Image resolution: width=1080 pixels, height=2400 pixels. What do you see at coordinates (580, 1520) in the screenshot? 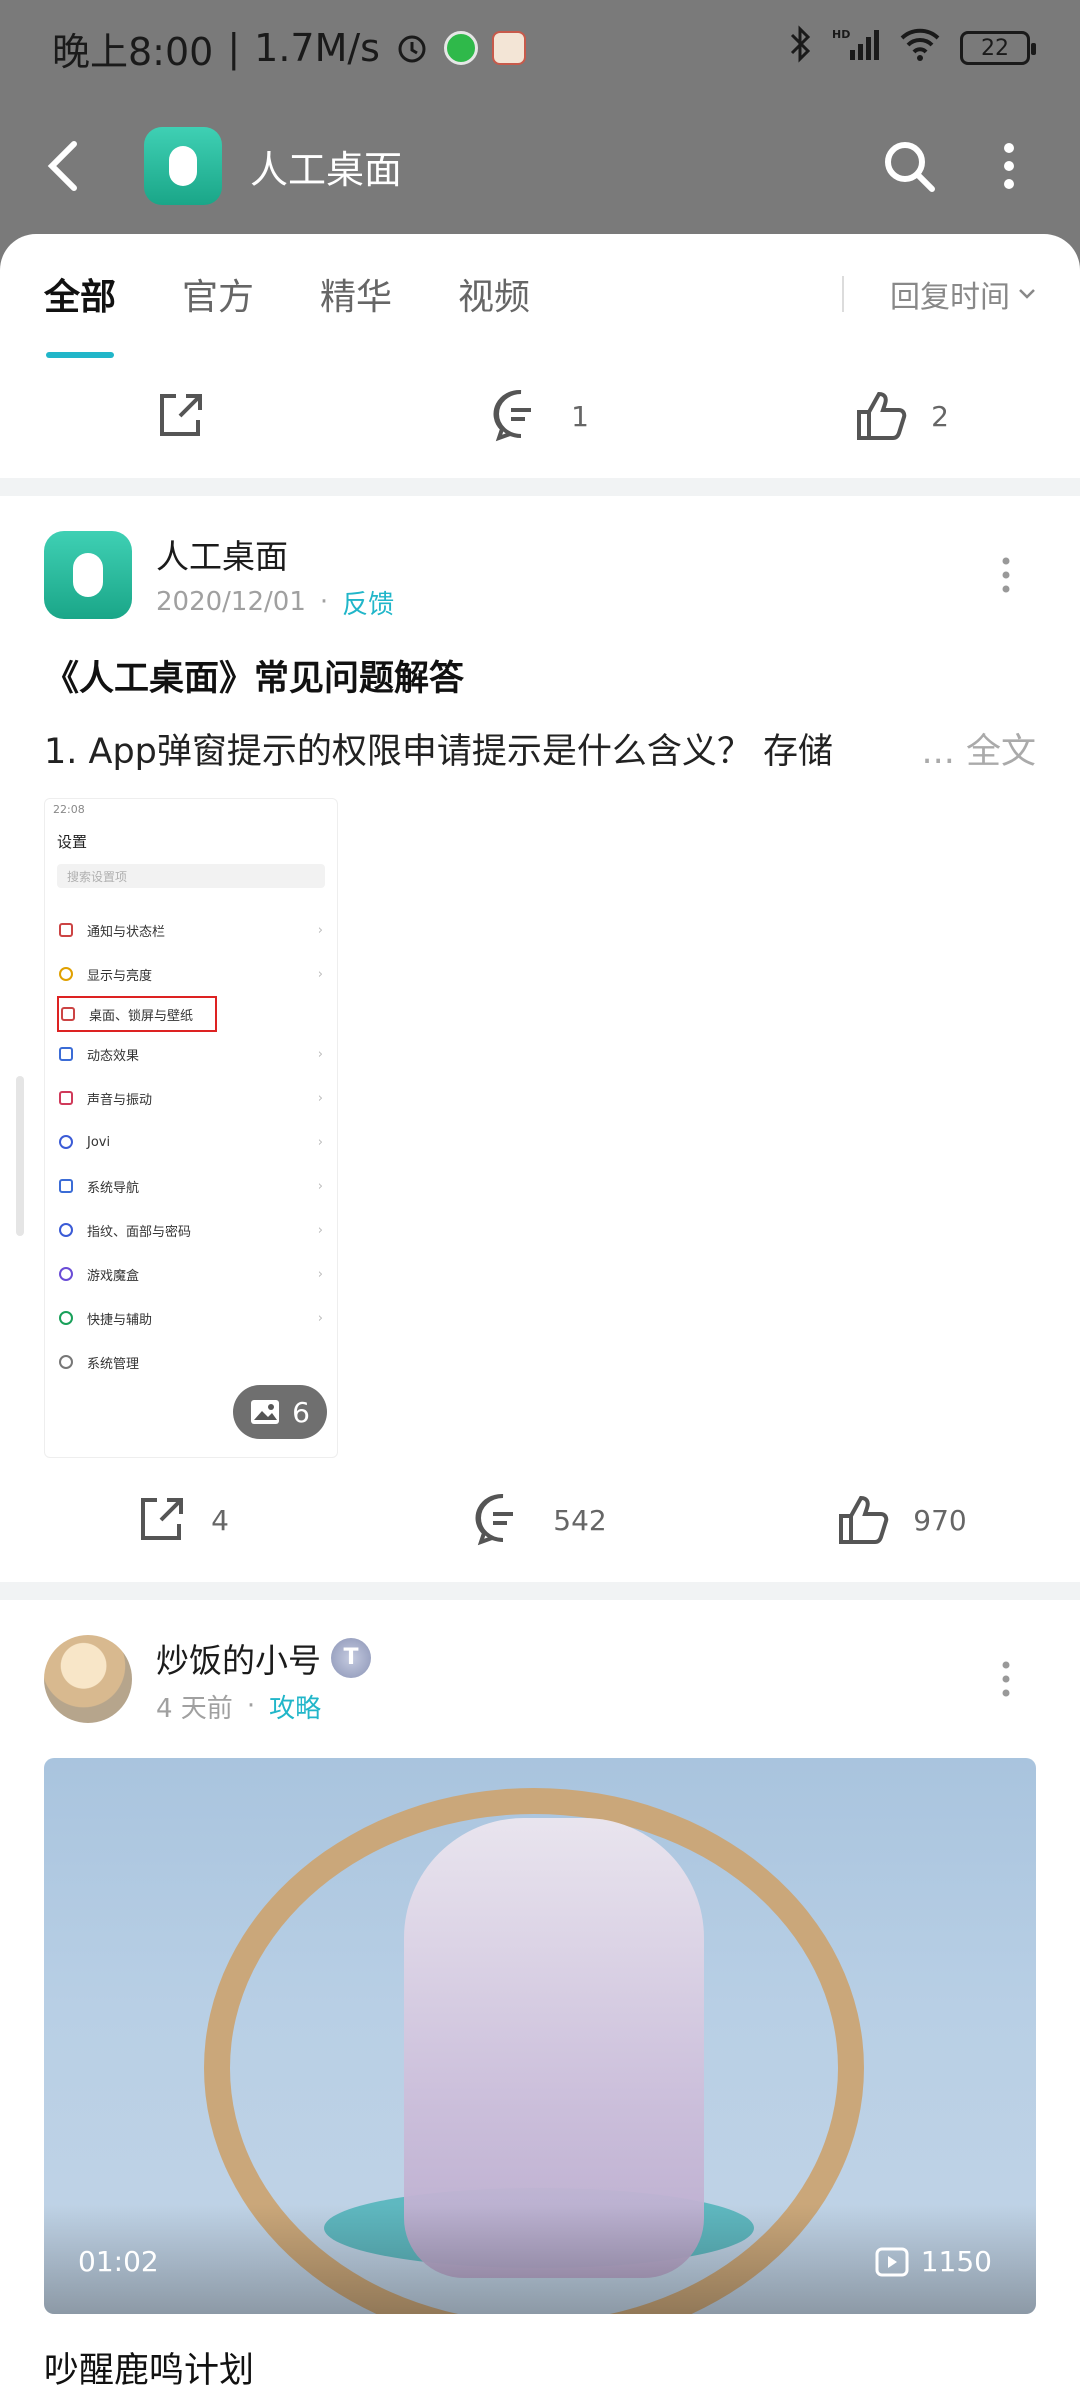
I see `comment-count: 542` at bounding box center [580, 1520].